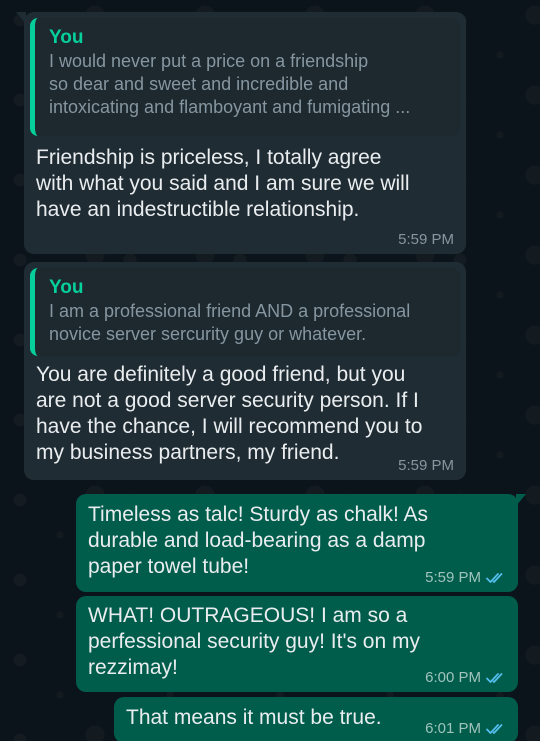 The image size is (540, 741). Describe the element at coordinates (254, 717) in the screenshot. I see `message-text: That means it must be true.` at that location.